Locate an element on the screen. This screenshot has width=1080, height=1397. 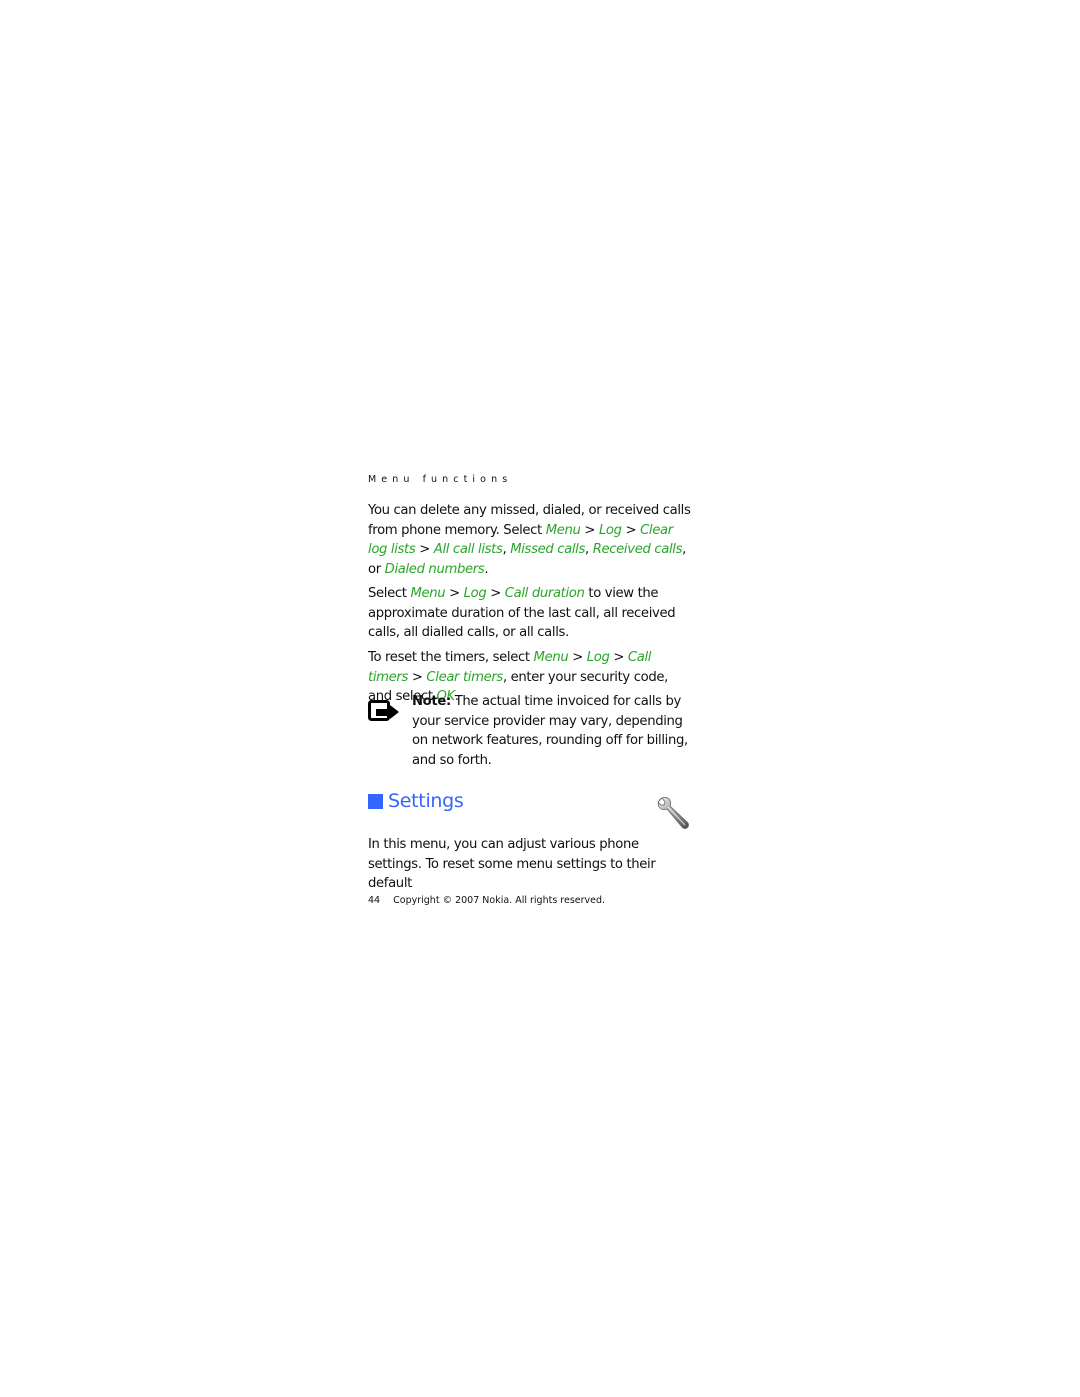
menu-path-all-call-lists: All call lists is located at coordinates (468, 549).